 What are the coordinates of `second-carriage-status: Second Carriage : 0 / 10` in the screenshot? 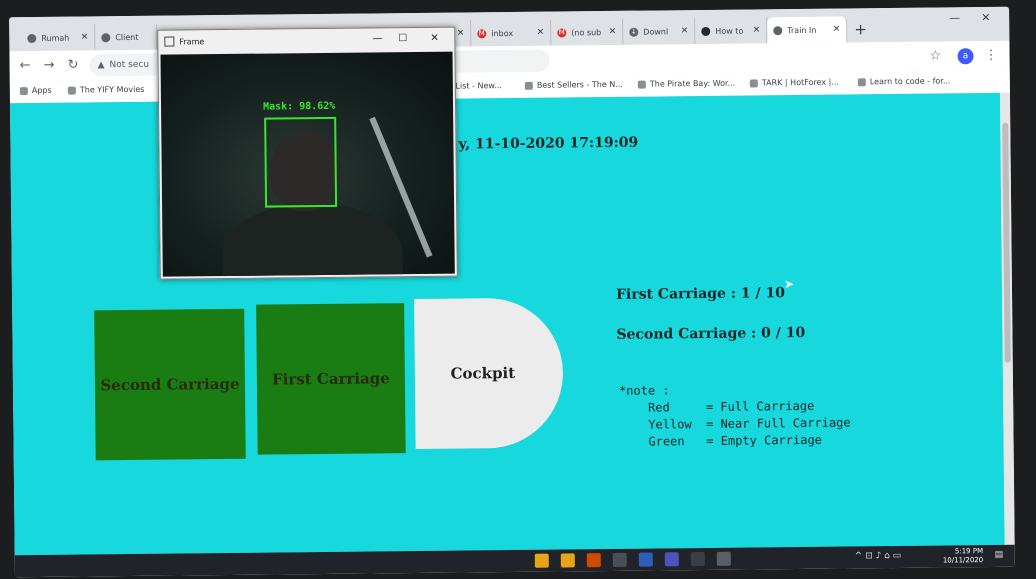 It's located at (711, 333).